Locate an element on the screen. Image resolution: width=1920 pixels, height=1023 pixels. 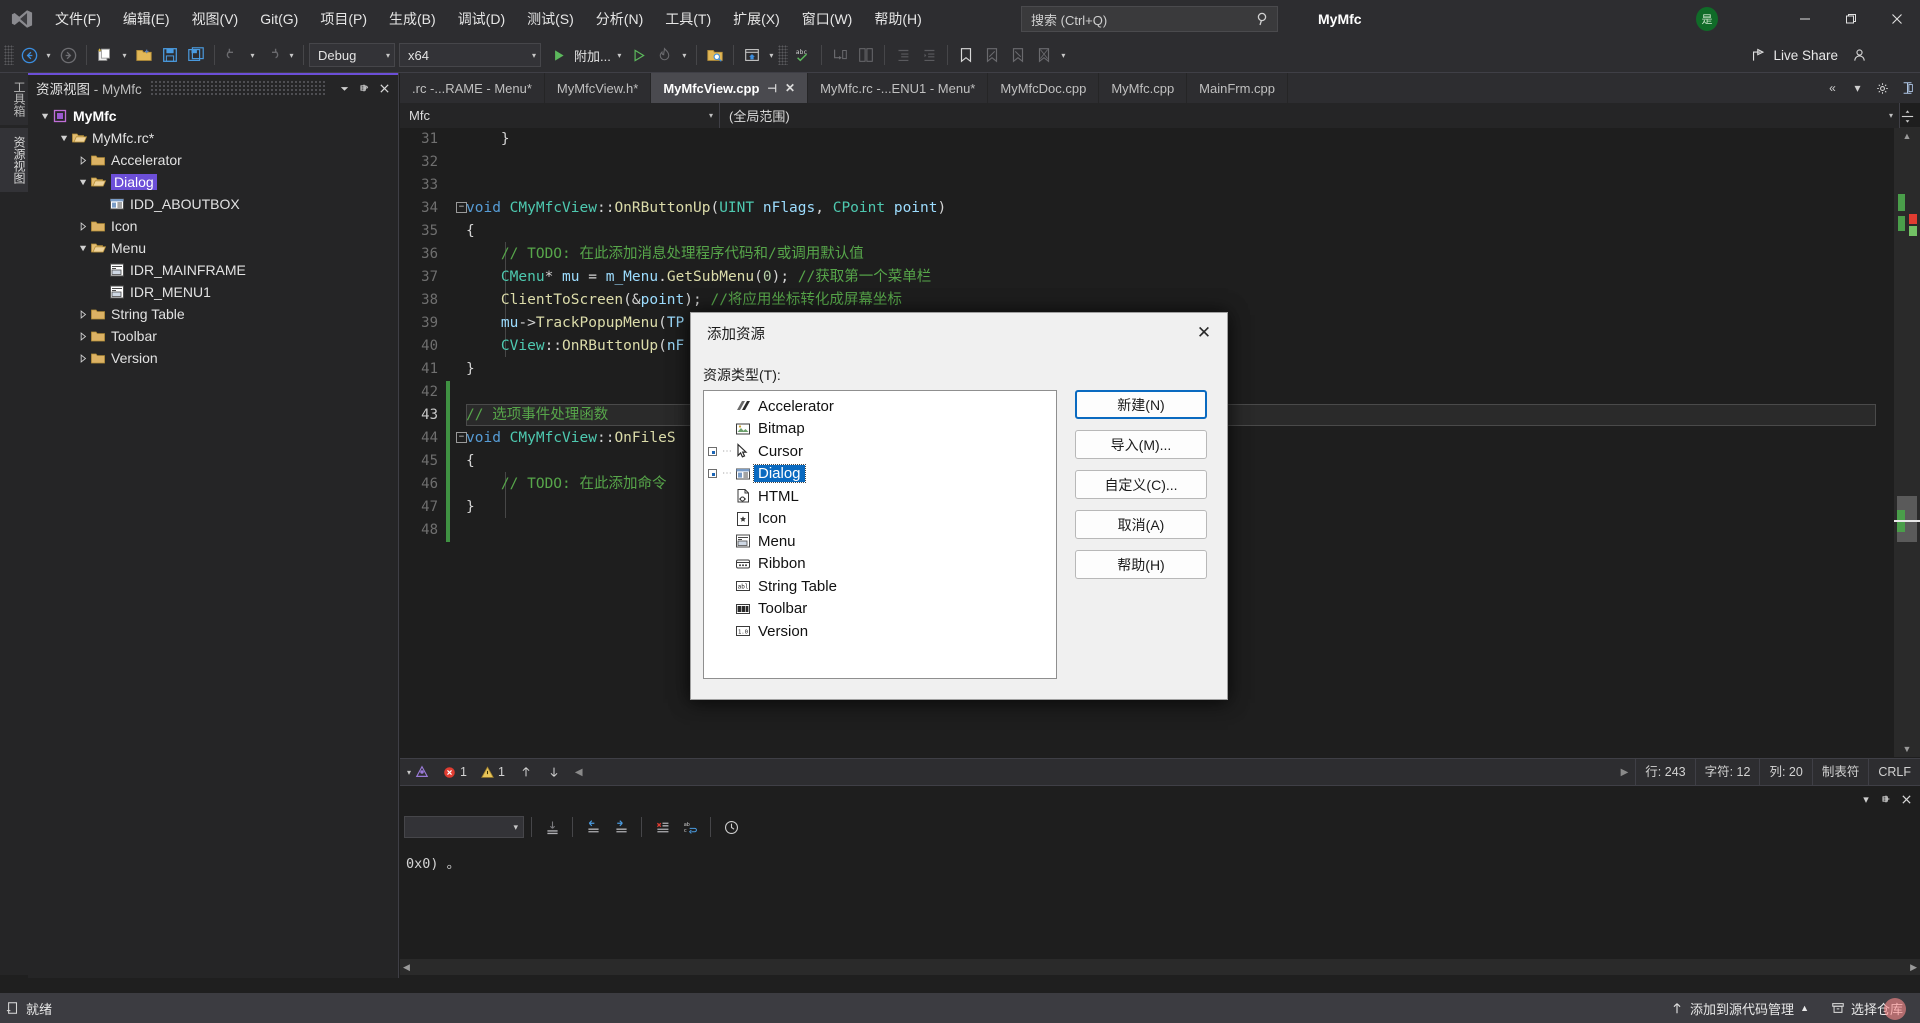
menu-build: 生成(B) is located at coordinates (412, 19).